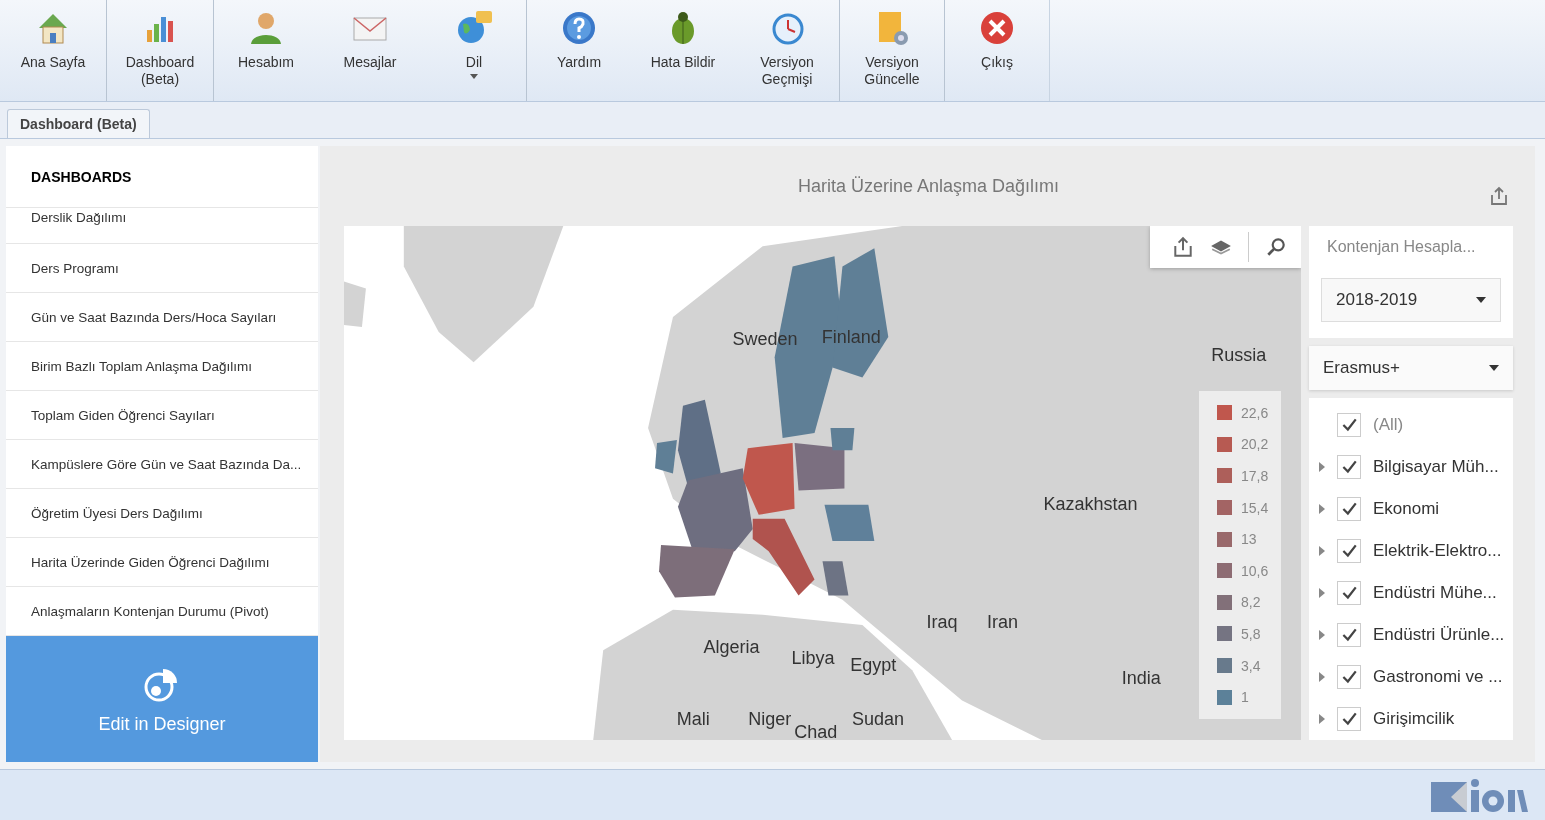 This screenshot has height=820, width=1545. I want to click on country-label: Kazakhstan, so click(1090, 504).